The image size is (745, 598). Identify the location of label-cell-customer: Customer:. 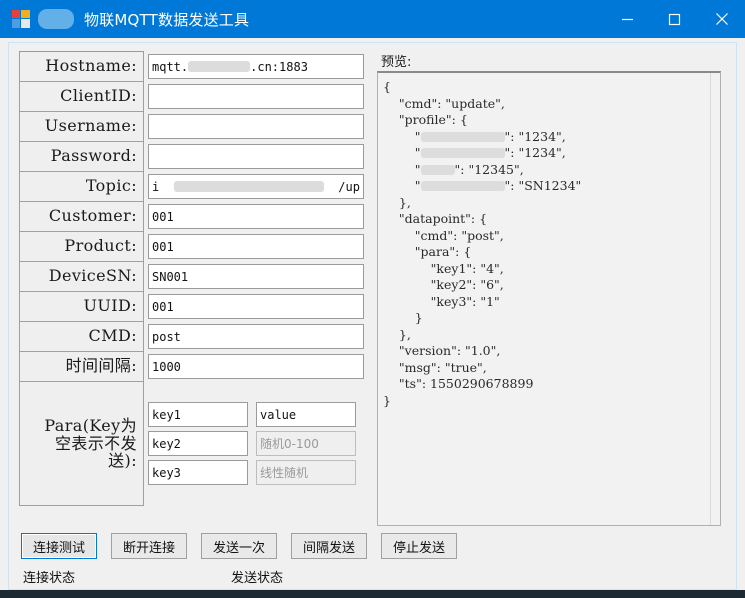
(81, 216).